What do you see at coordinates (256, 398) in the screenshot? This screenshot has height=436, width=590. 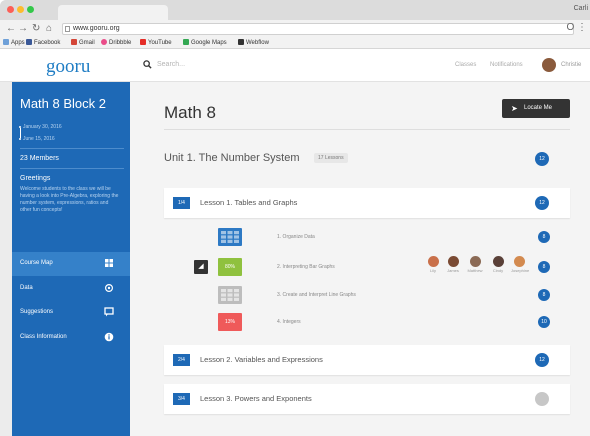 I see `lesson-title: Lesson 3. Powers and Exponents` at bounding box center [256, 398].